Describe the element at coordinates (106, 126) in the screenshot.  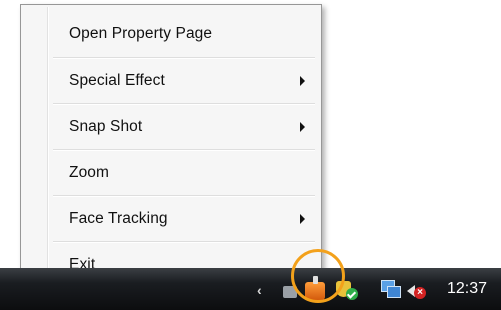
I see `menu-item-label: Snap Shot` at that location.